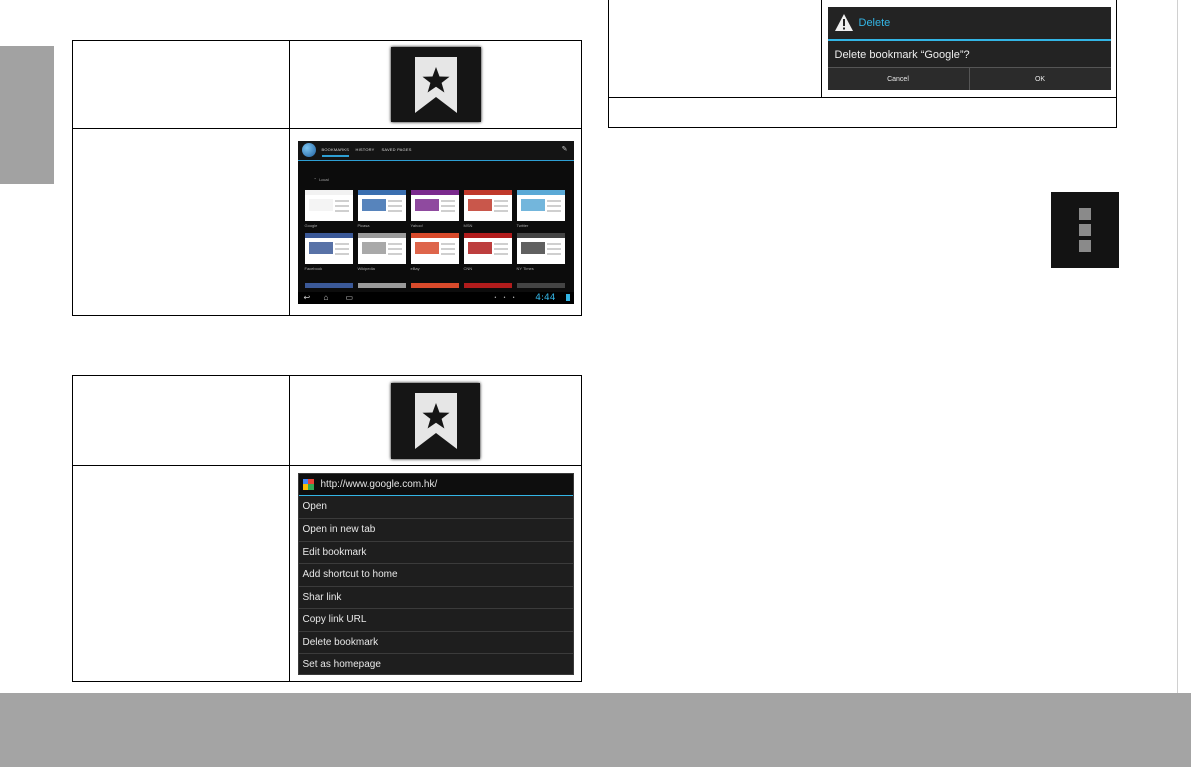  I want to click on folder-label: ⌃ Local, so click(321, 179).